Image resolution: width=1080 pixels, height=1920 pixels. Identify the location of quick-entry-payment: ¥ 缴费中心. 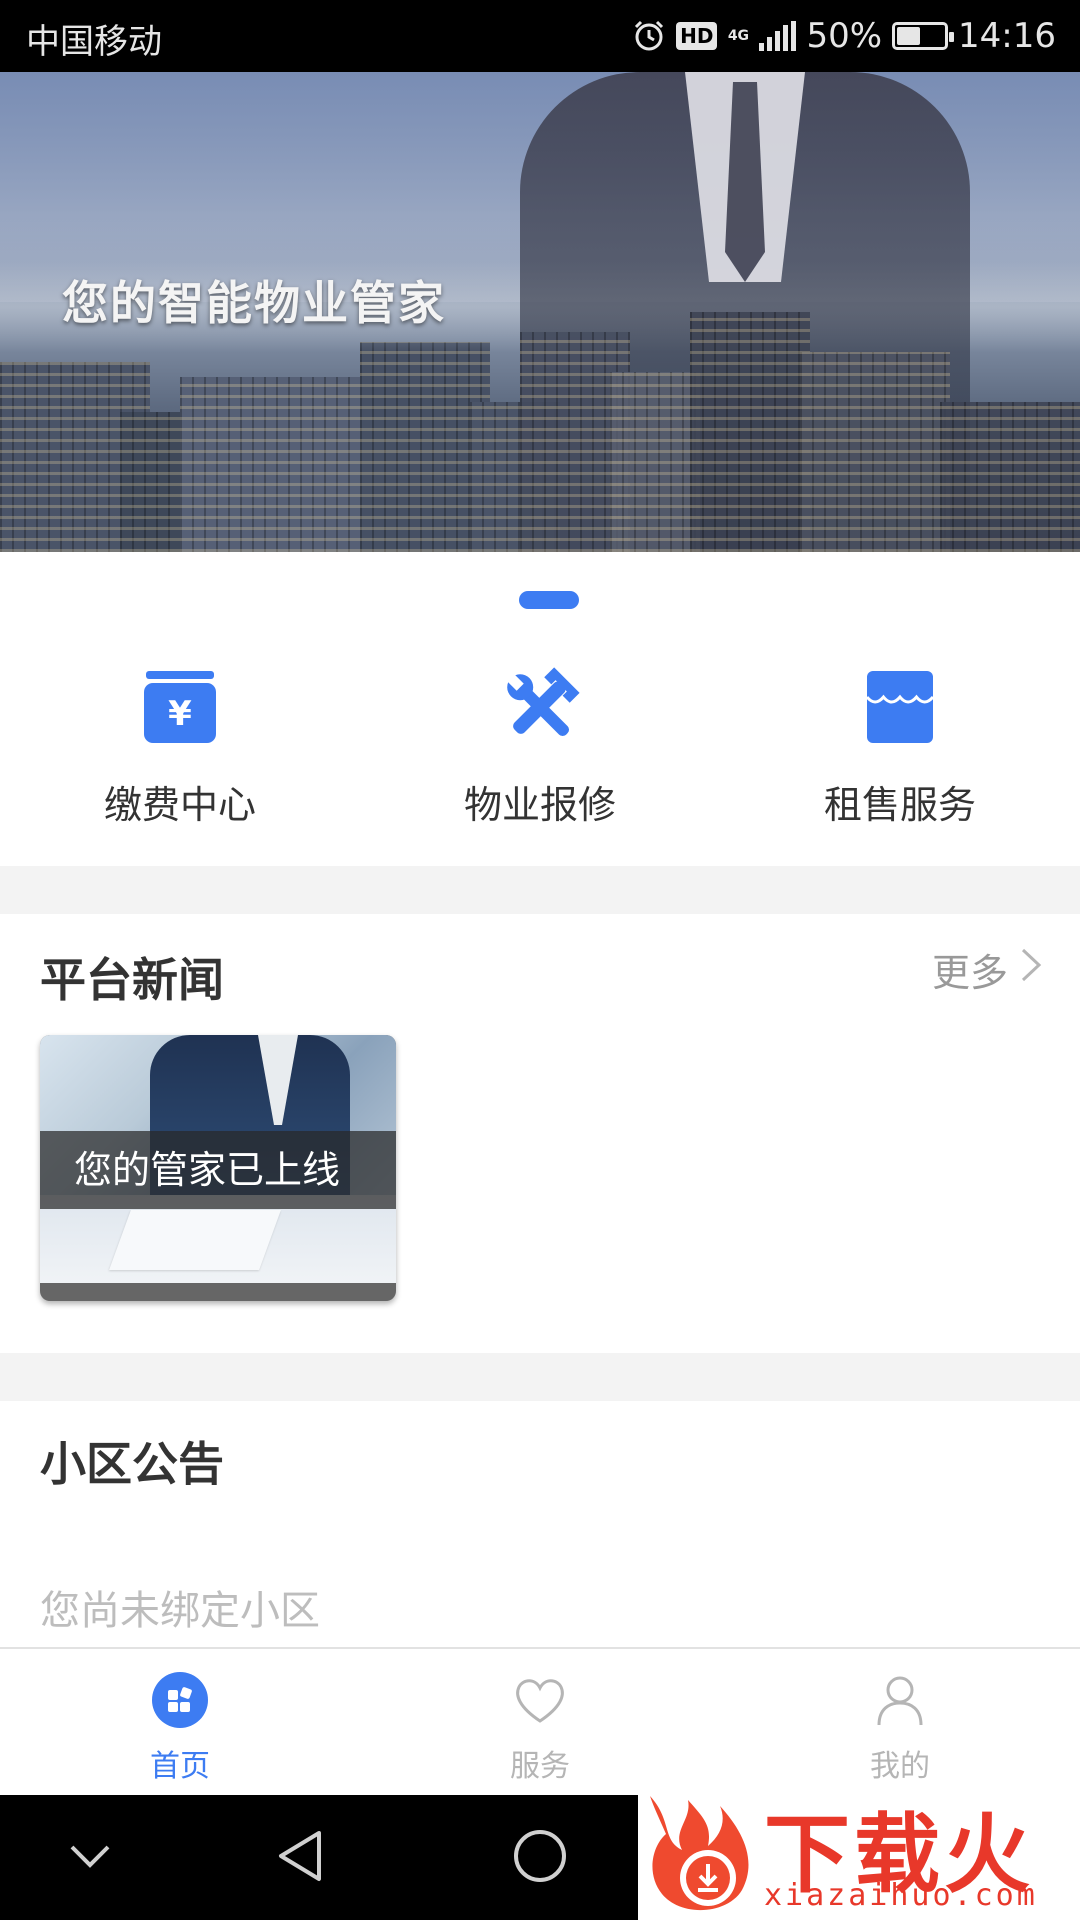
(180, 750).